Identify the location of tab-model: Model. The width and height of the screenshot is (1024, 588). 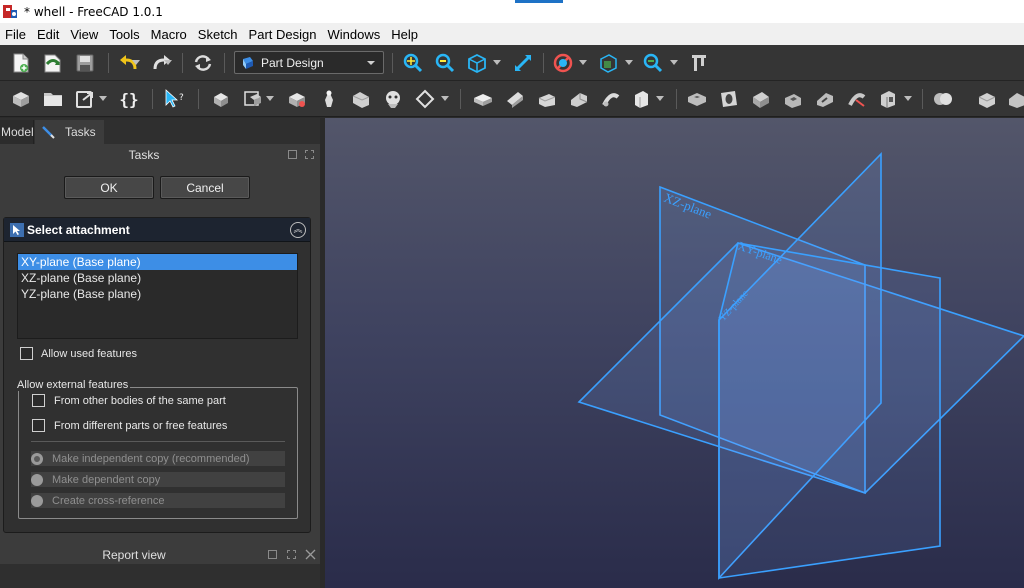
(17, 132).